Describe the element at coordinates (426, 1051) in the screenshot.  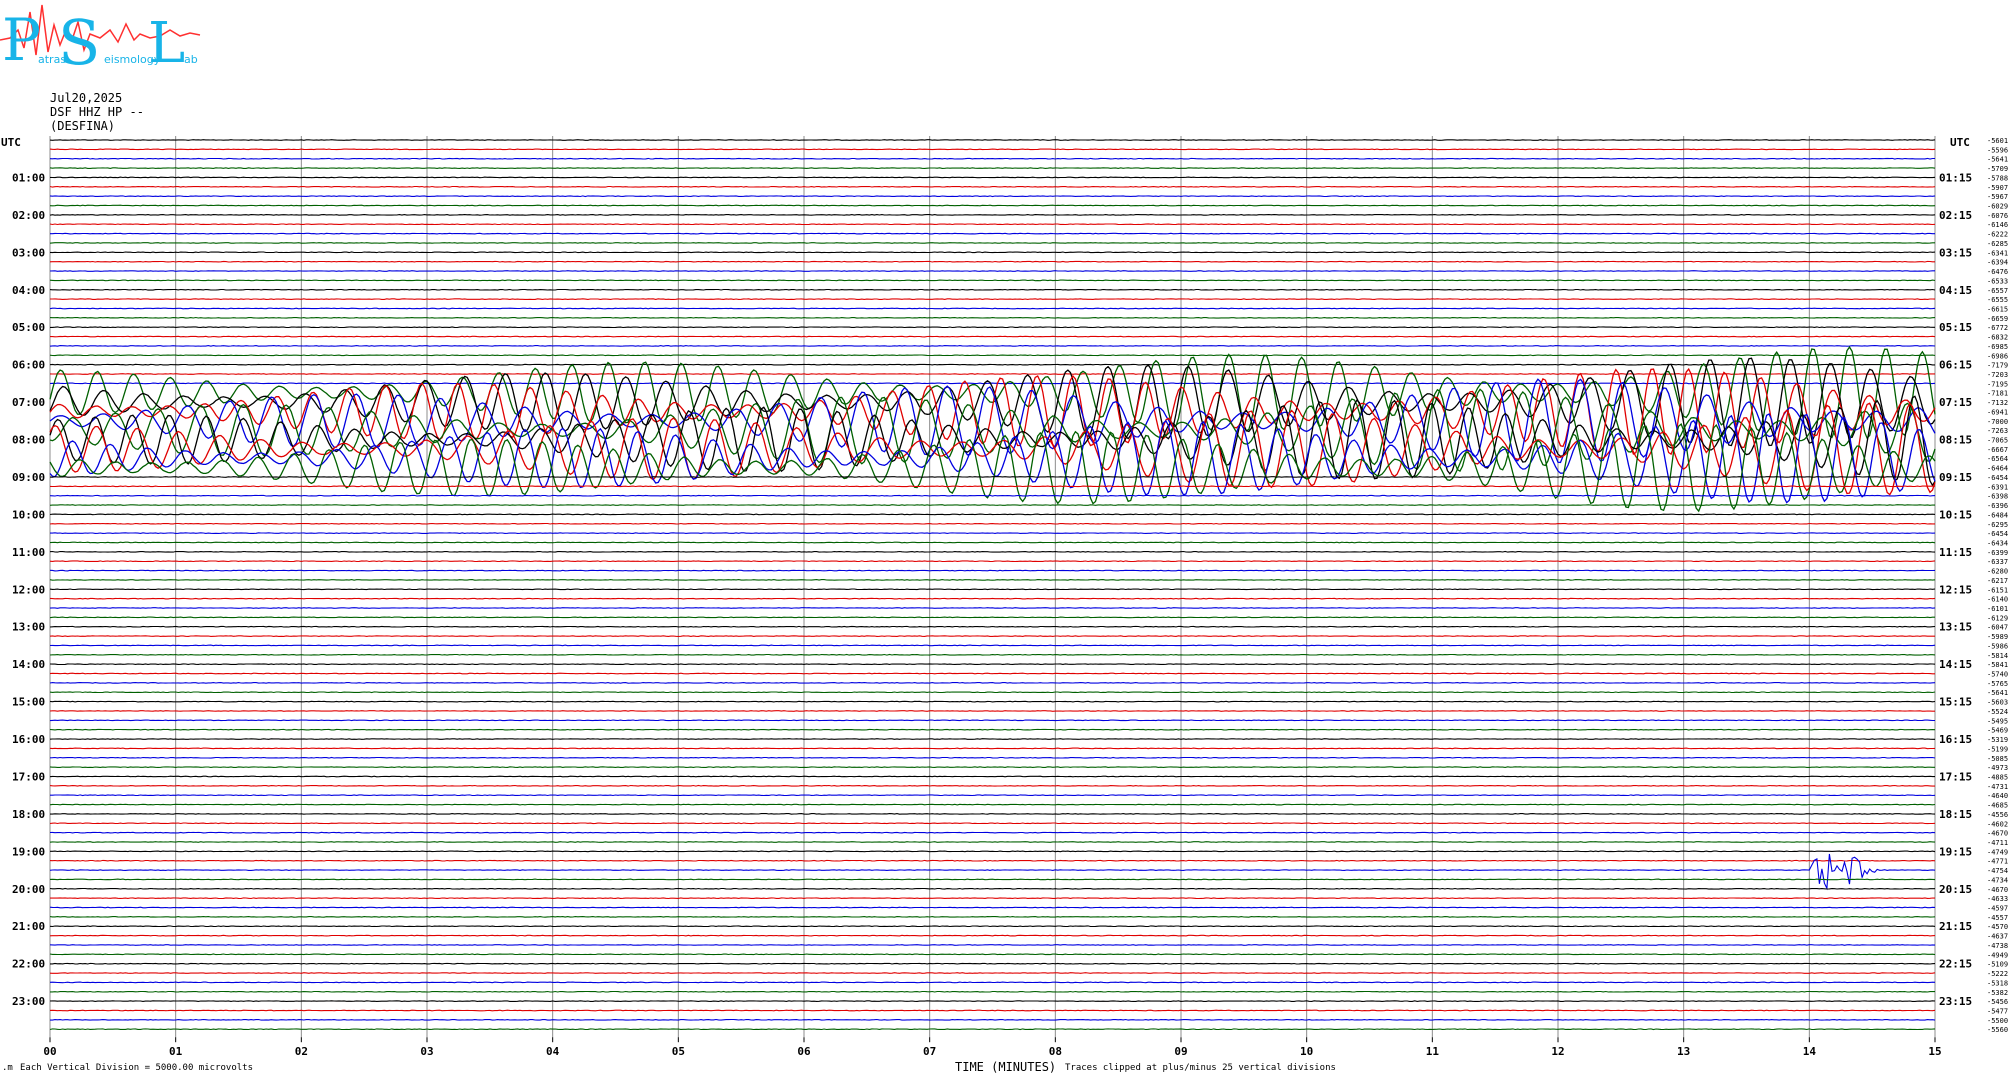
I see `x-tick-label: 03` at that location.